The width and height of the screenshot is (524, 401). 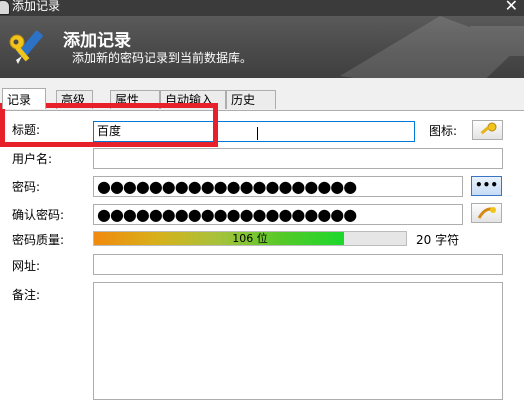 What do you see at coordinates (24, 98) in the screenshot?
I see `tab-entry: 记录` at bounding box center [24, 98].